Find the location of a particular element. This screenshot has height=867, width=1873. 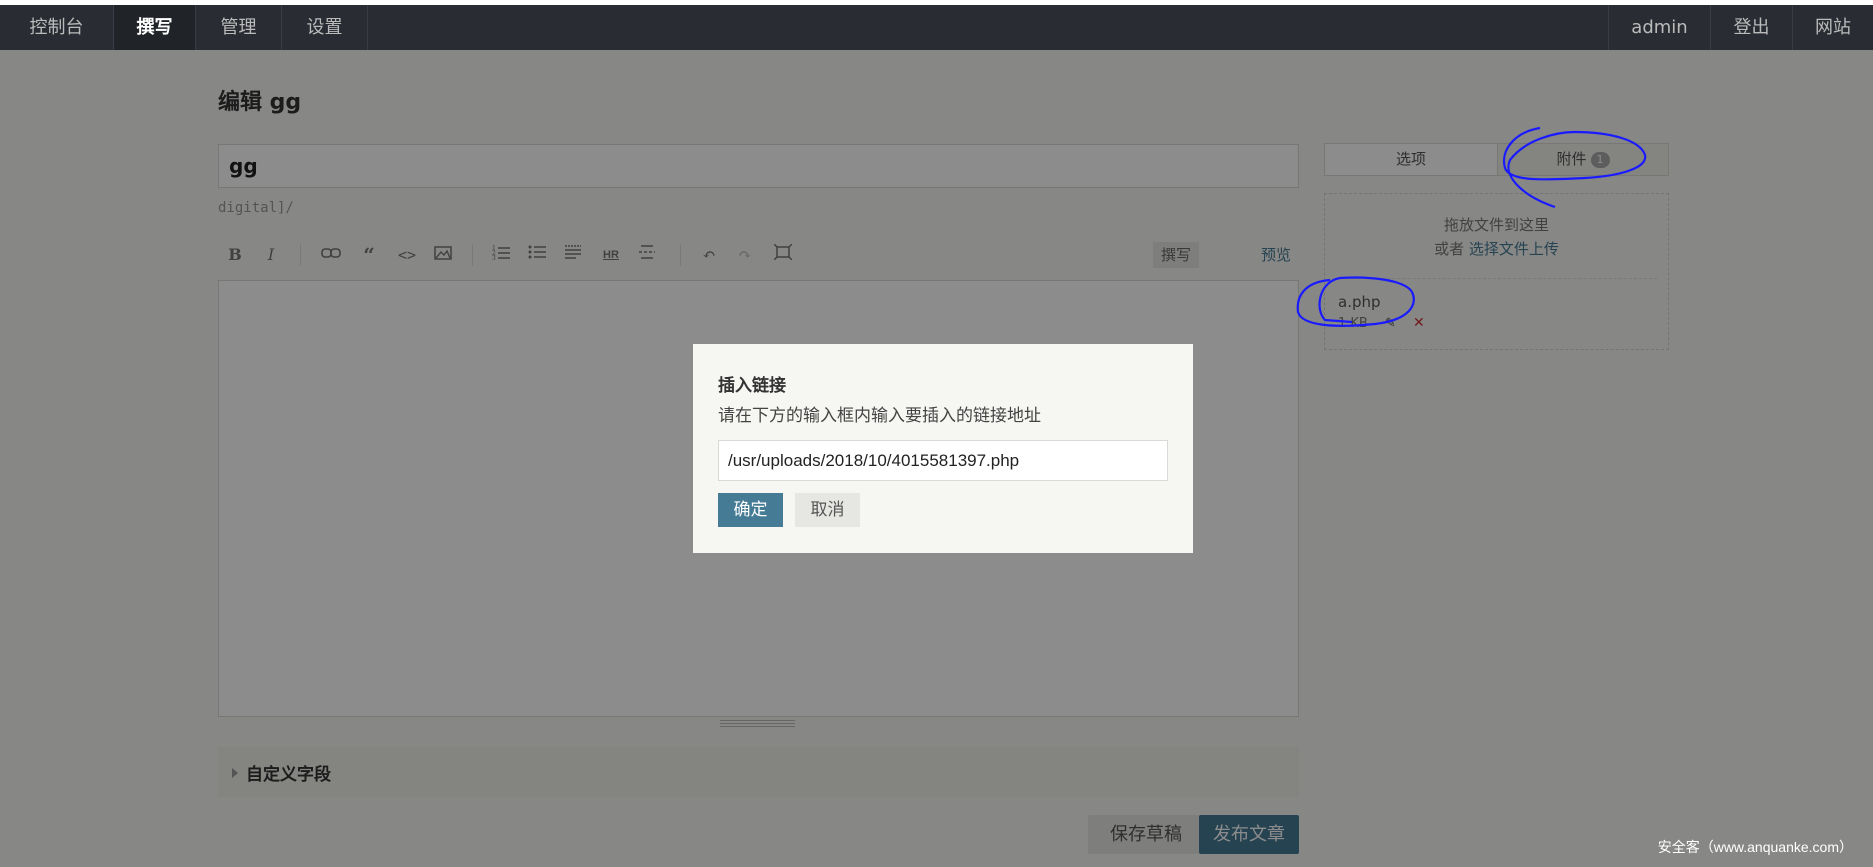

link-url-input: /usr/uploads/2018/10/4015581397.php is located at coordinates (943, 460).